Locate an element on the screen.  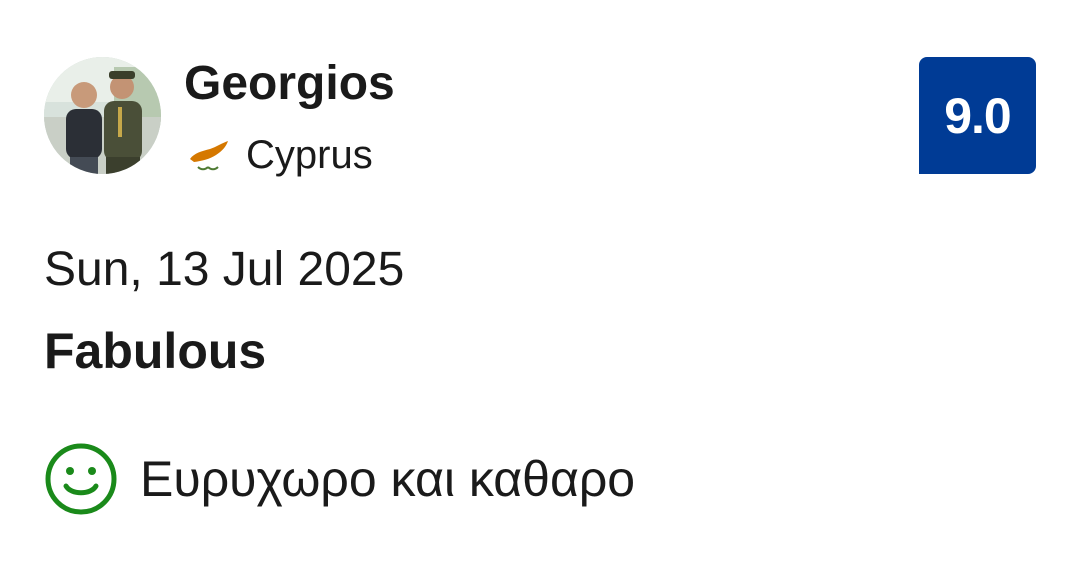
review-date: Sun, 13 Jul 2025 is located at coordinates (224, 269).